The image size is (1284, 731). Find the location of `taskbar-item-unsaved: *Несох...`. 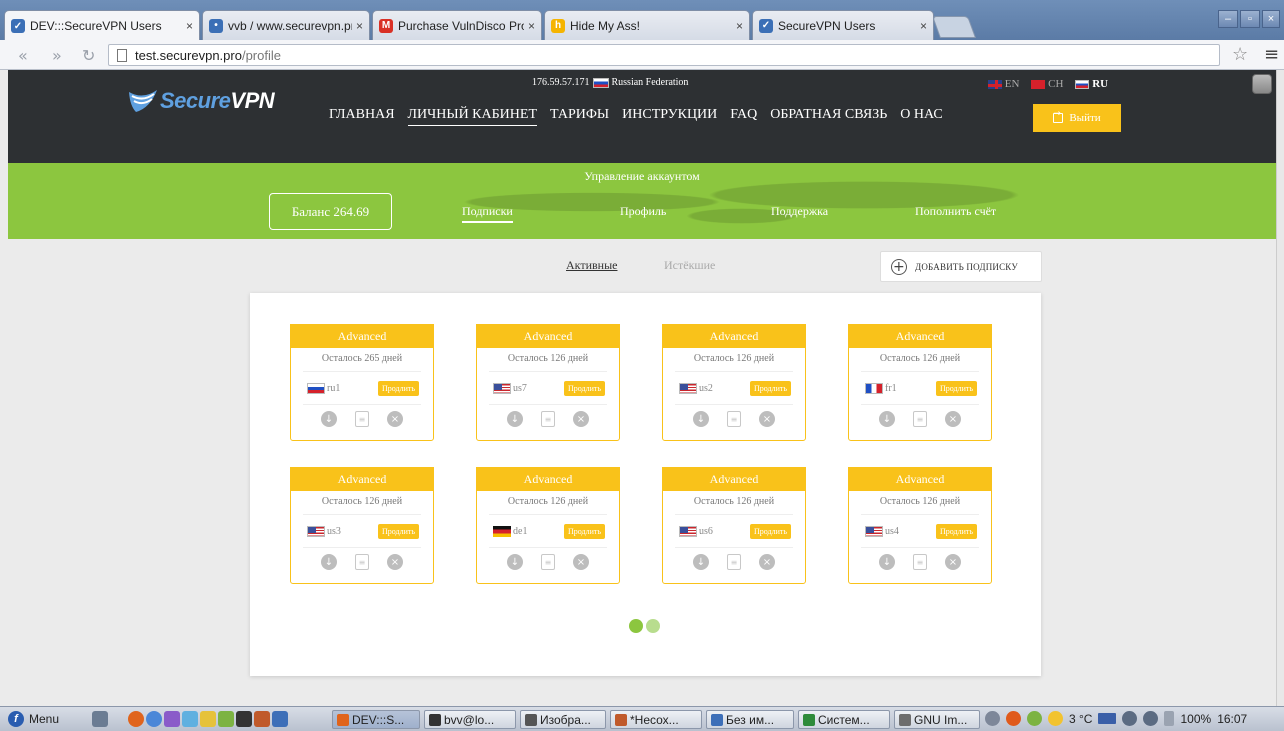

taskbar-item-unsaved: *Несох... is located at coordinates (656, 719).